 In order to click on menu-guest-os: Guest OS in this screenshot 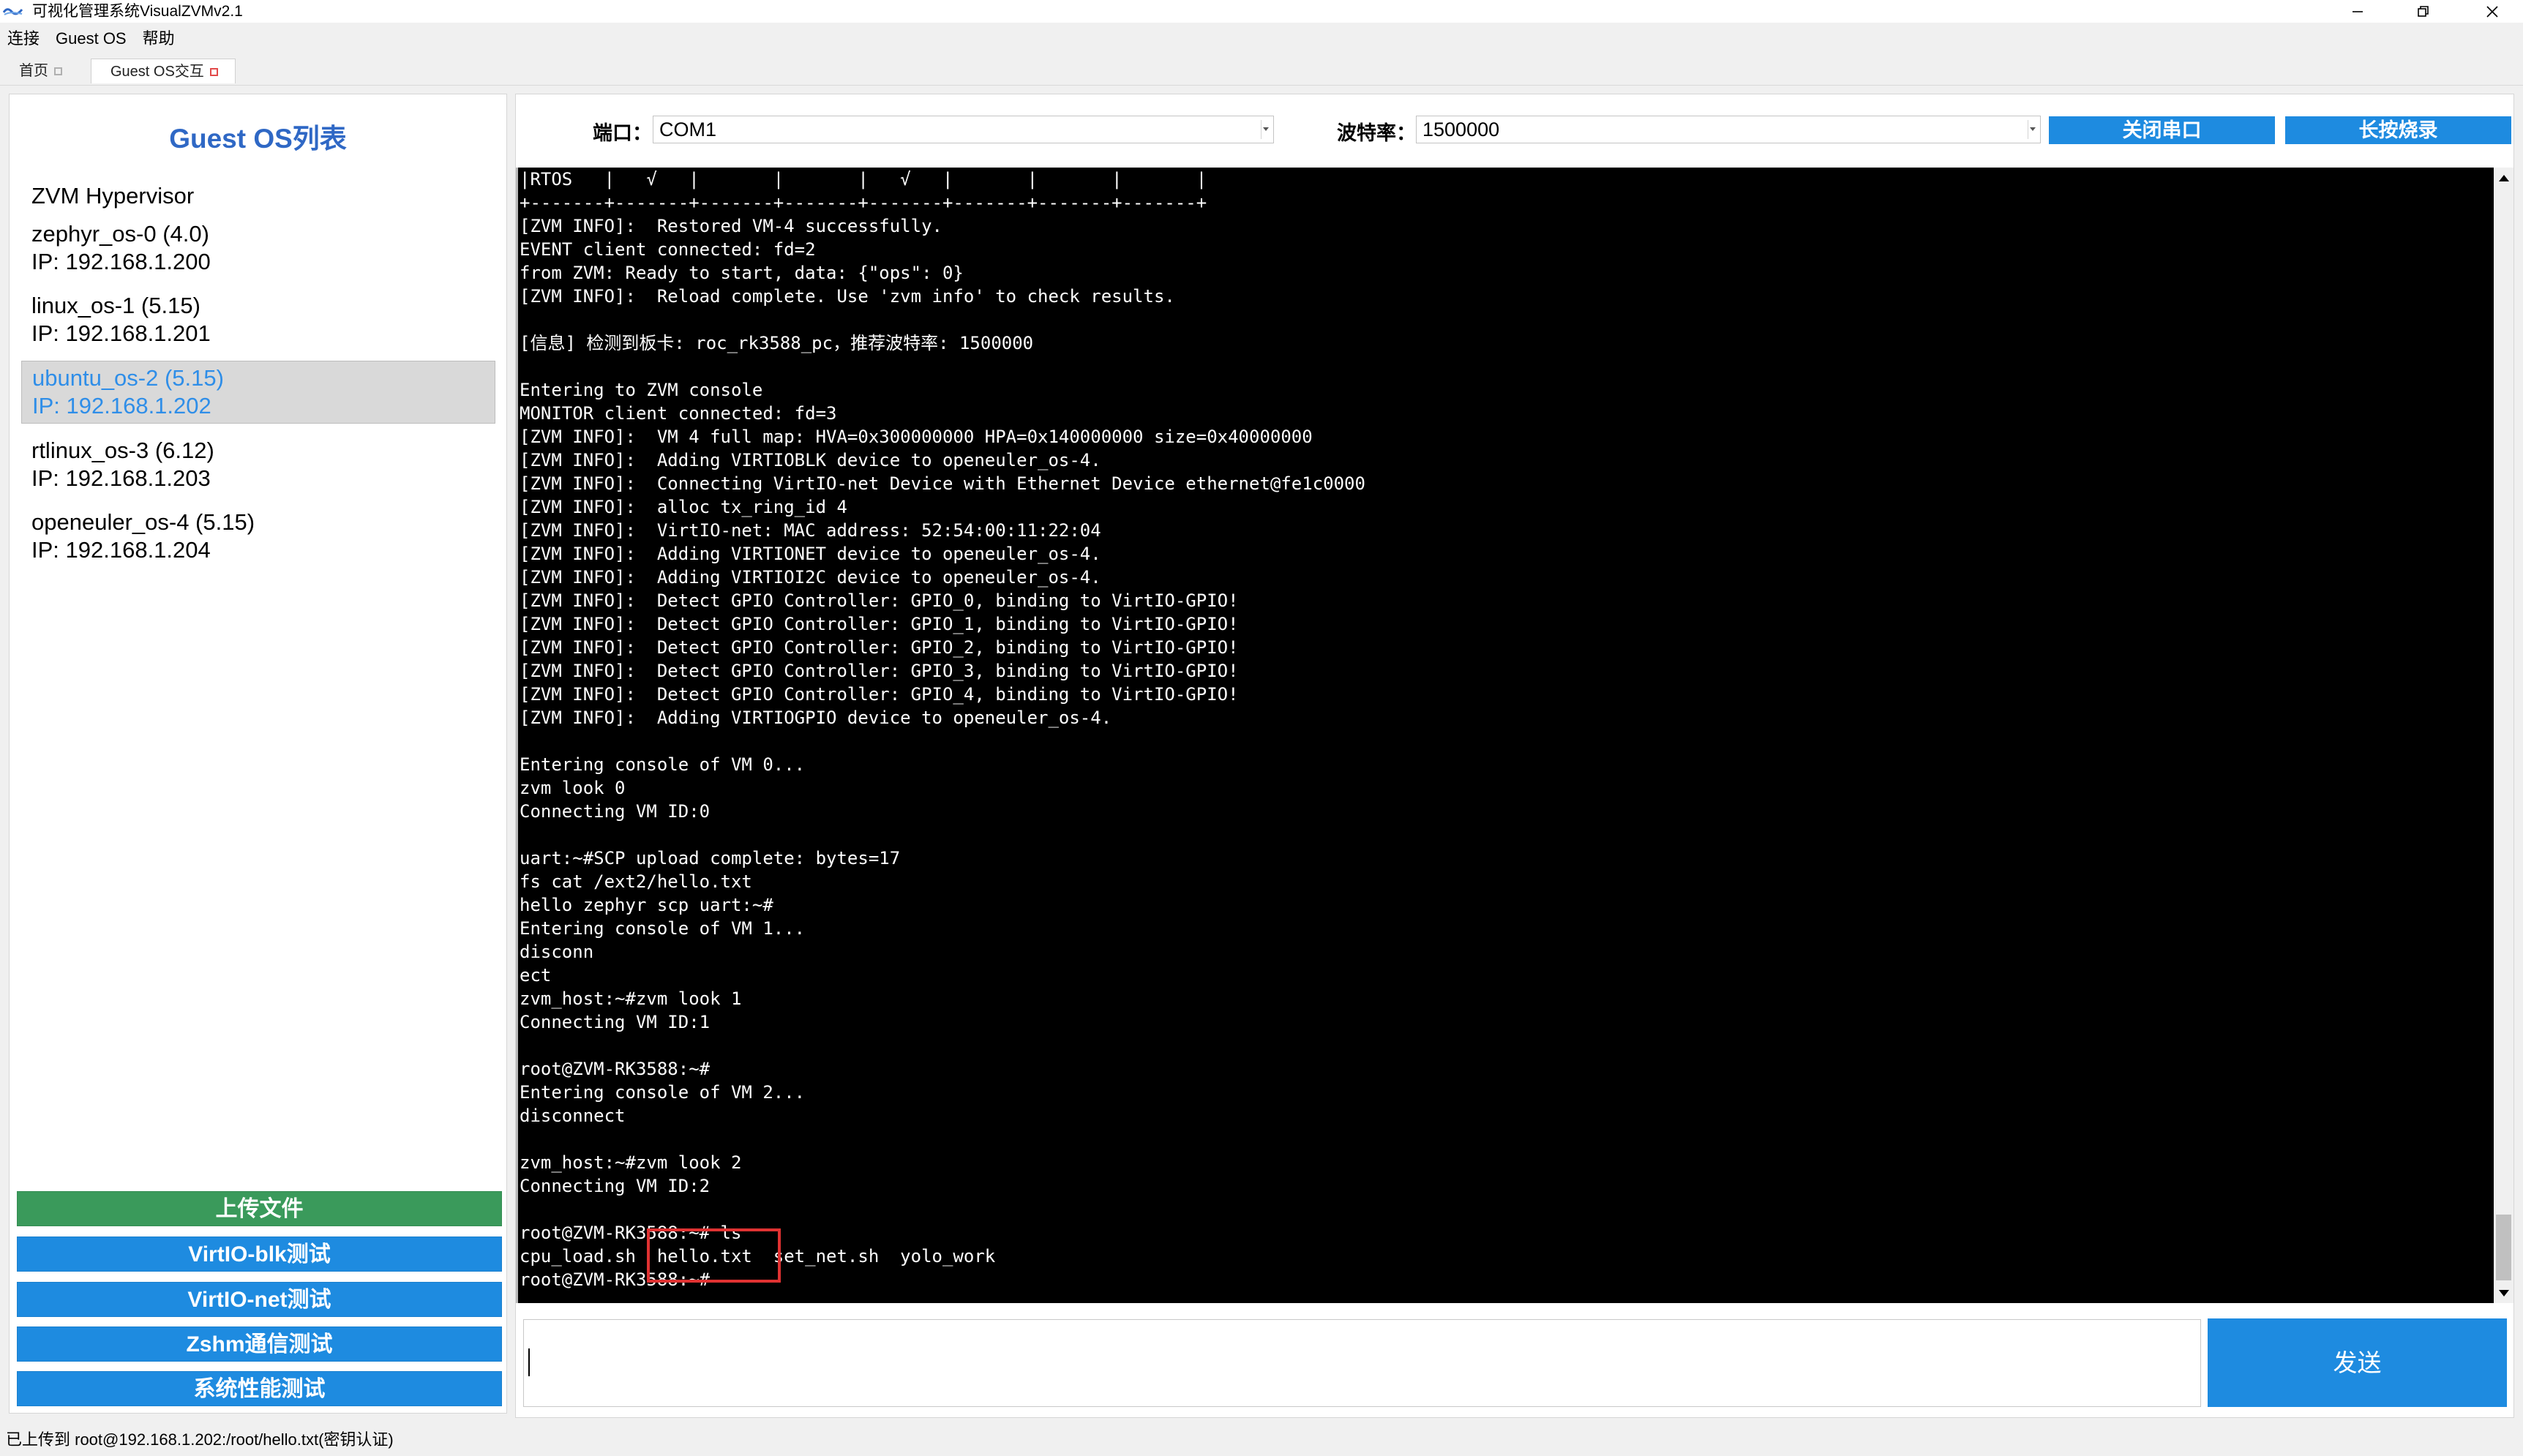, I will do `click(91, 39)`.